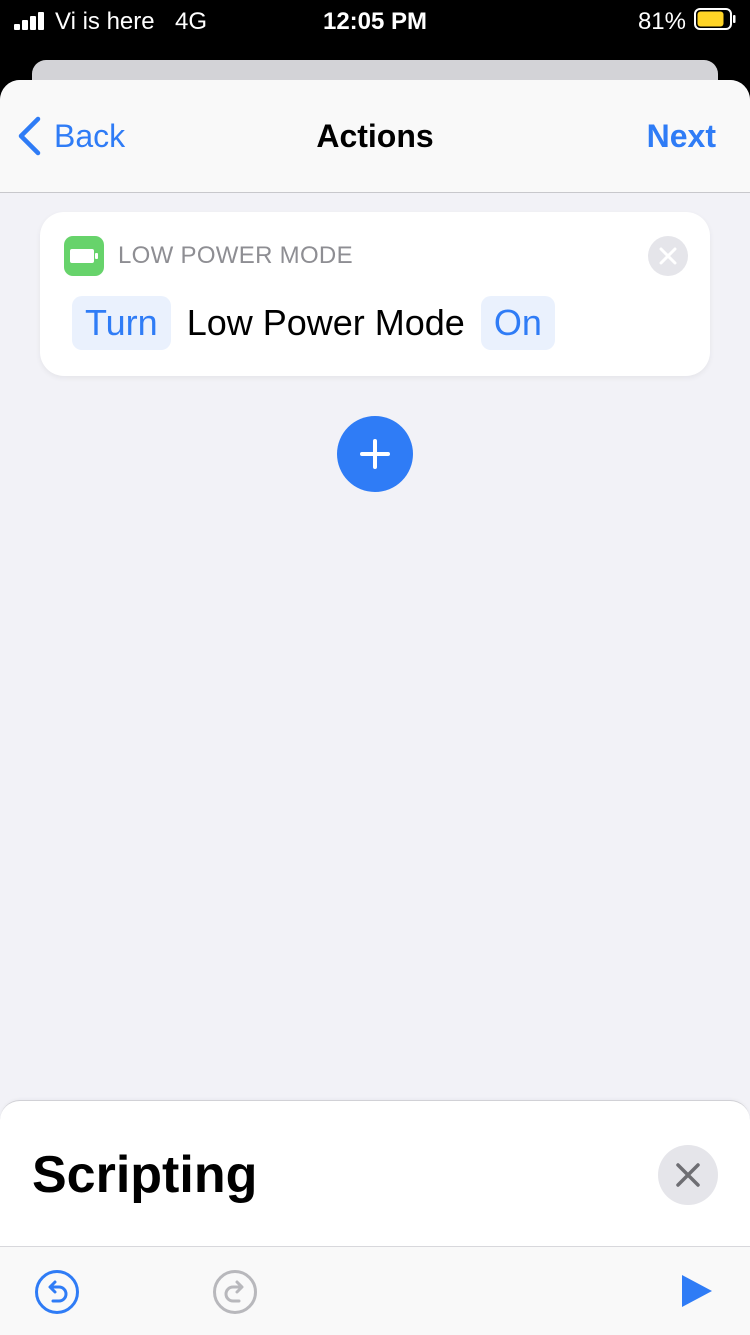  What do you see at coordinates (57, 1292) in the screenshot?
I see `undo-icon` at bounding box center [57, 1292].